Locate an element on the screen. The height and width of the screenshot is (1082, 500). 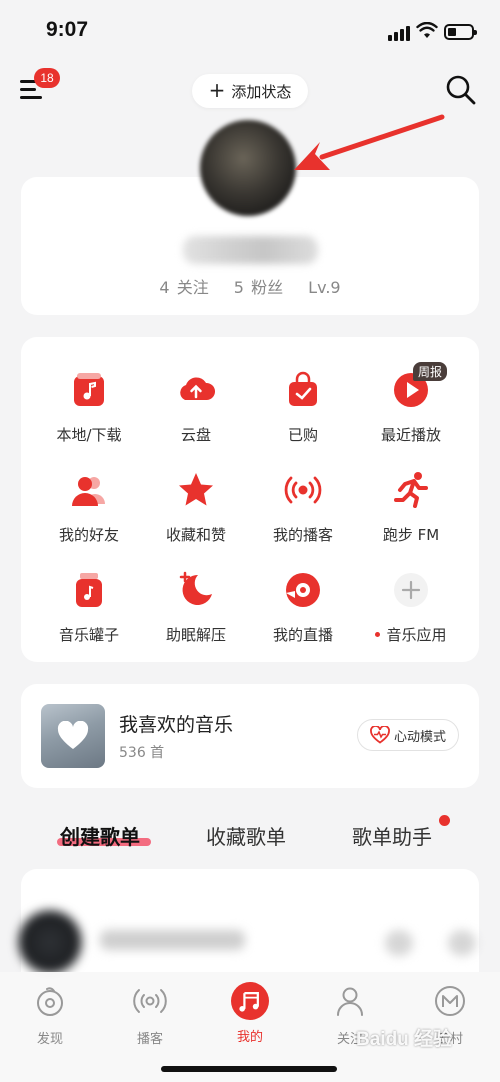
grid-item-sleep: 助眠解压 is located at coordinates (196, 607).